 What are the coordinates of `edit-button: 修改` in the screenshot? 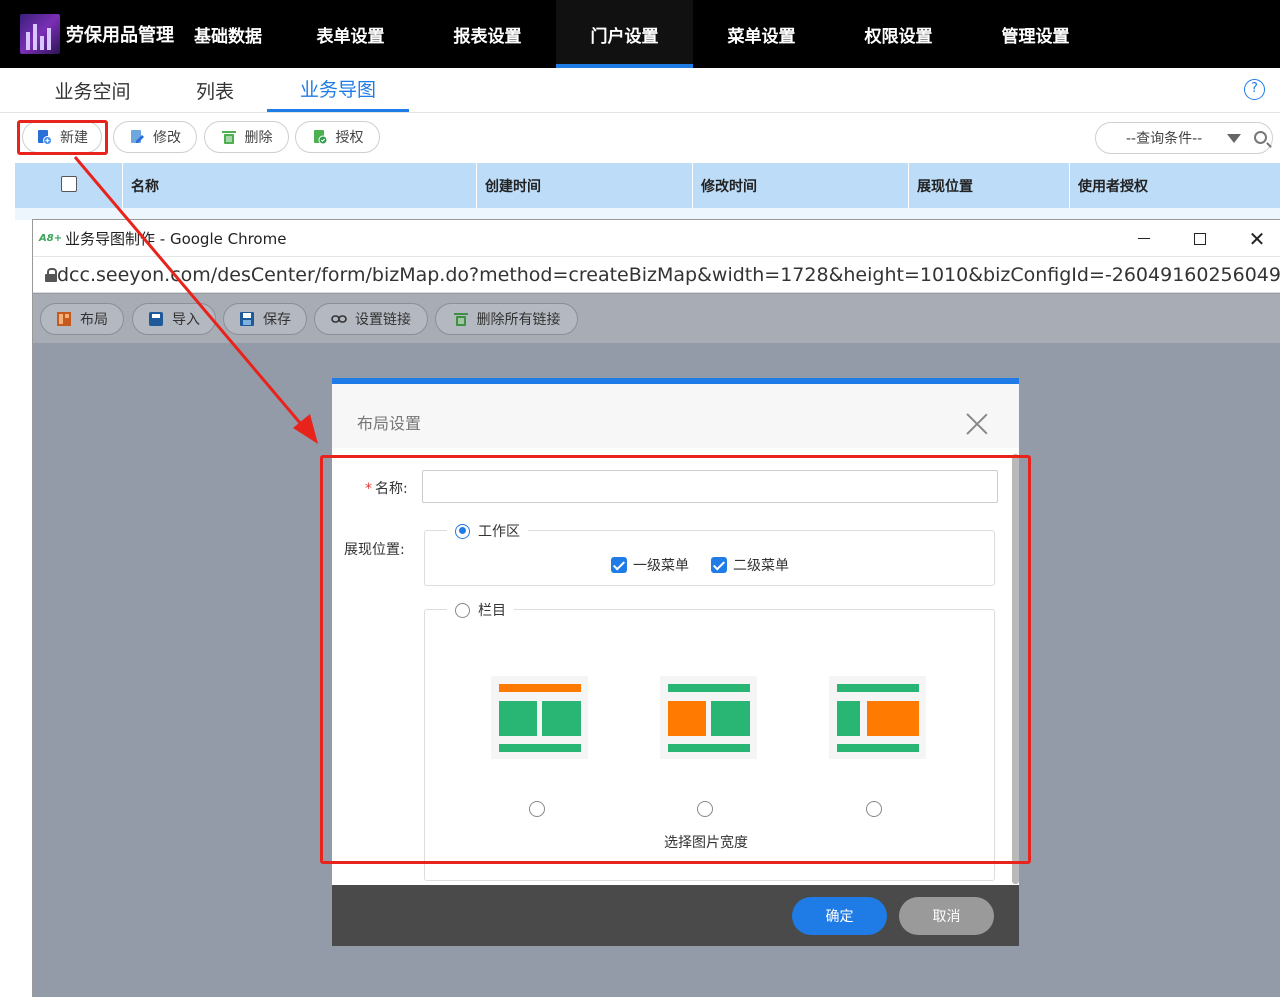 It's located at (155, 137).